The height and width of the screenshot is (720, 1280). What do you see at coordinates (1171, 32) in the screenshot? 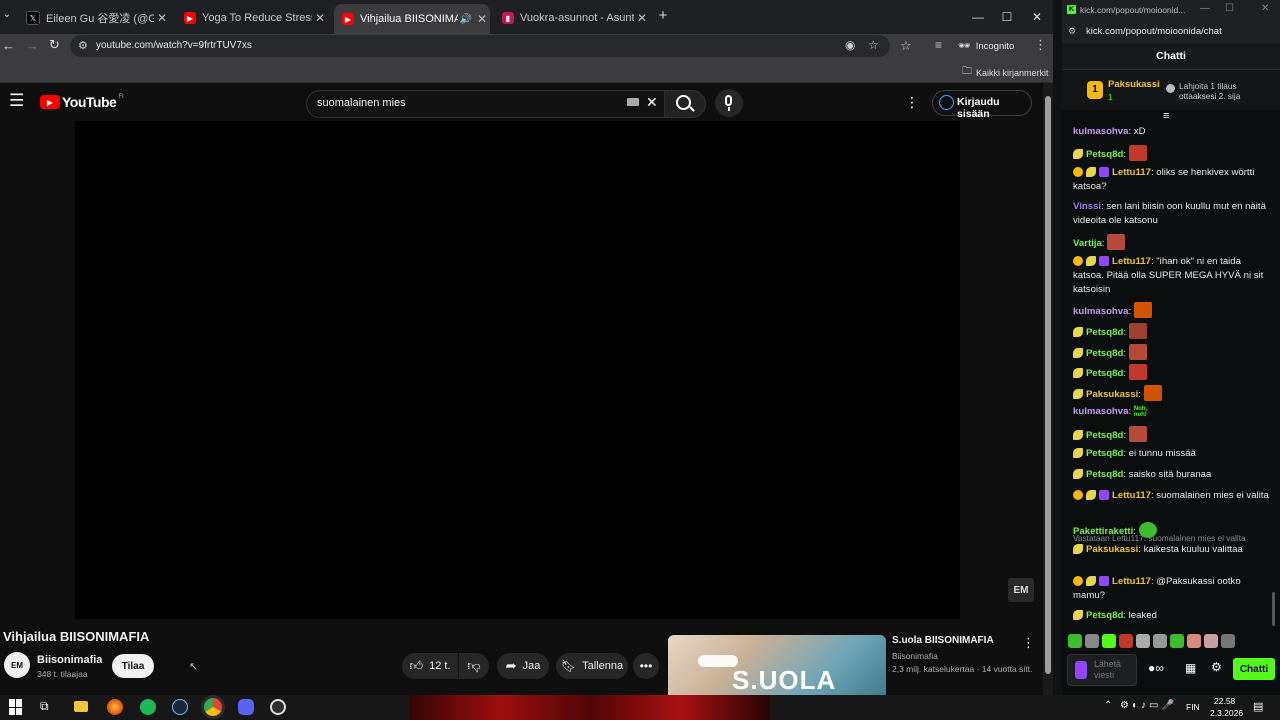
I see `kick-address-bar: ⚙ kick.com/popout/moioonida/chat` at bounding box center [1171, 32].